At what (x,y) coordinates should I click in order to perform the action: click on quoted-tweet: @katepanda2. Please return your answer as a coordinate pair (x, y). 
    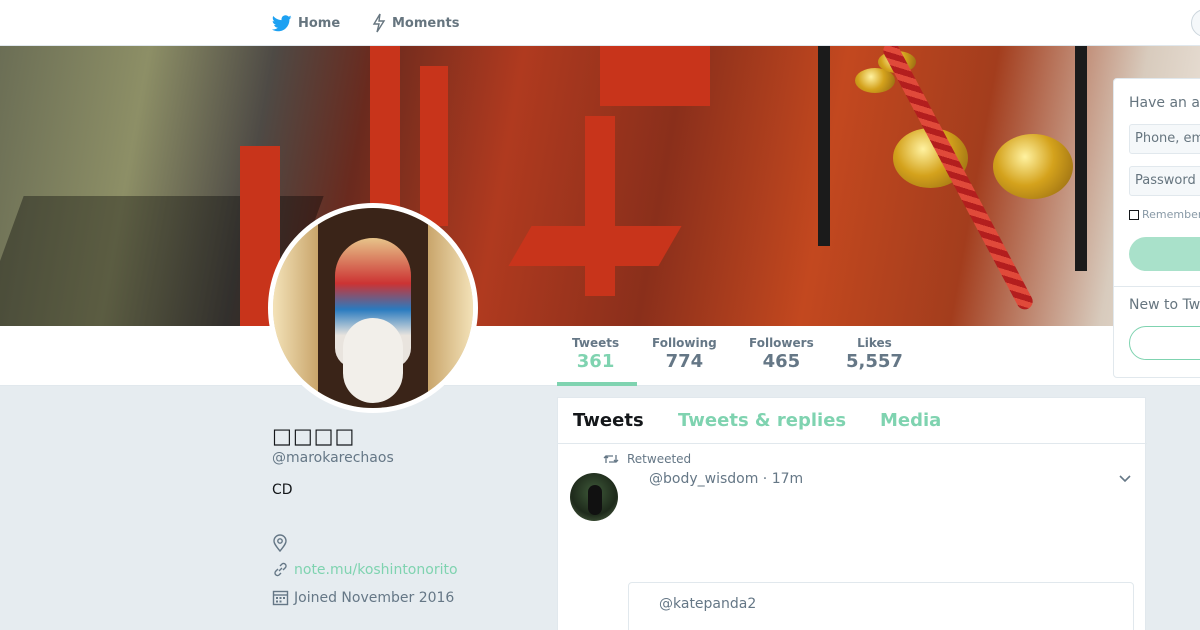
    Looking at the image, I should click on (881, 606).